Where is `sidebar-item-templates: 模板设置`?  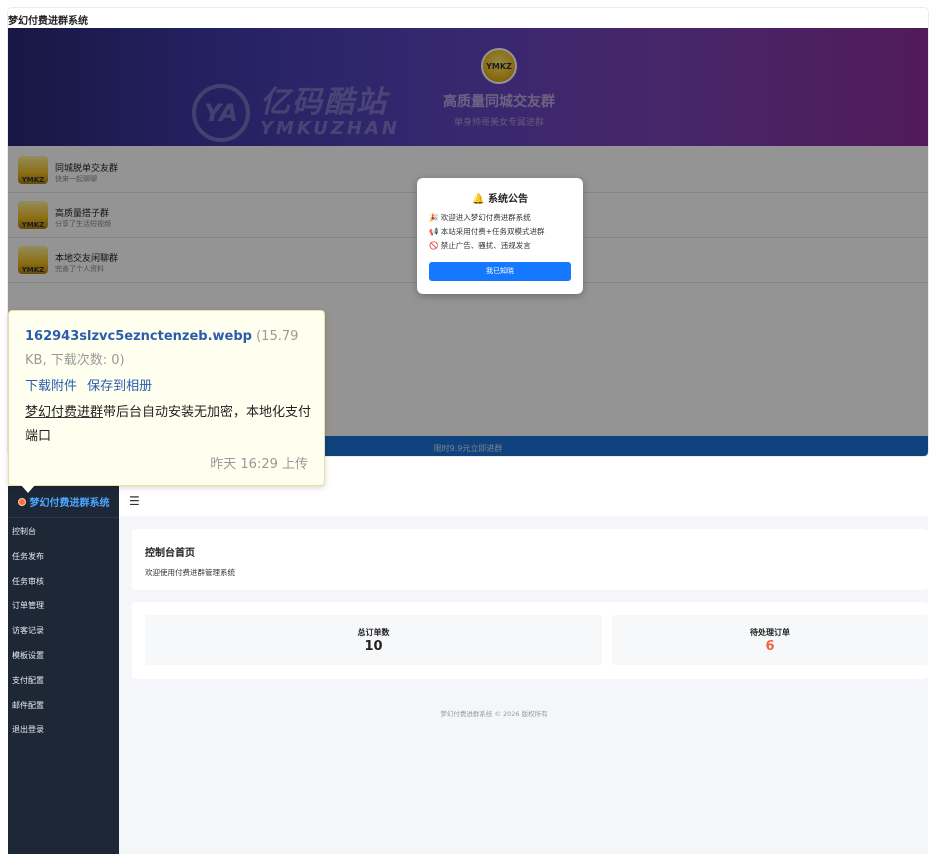 sidebar-item-templates: 模板设置 is located at coordinates (63, 656).